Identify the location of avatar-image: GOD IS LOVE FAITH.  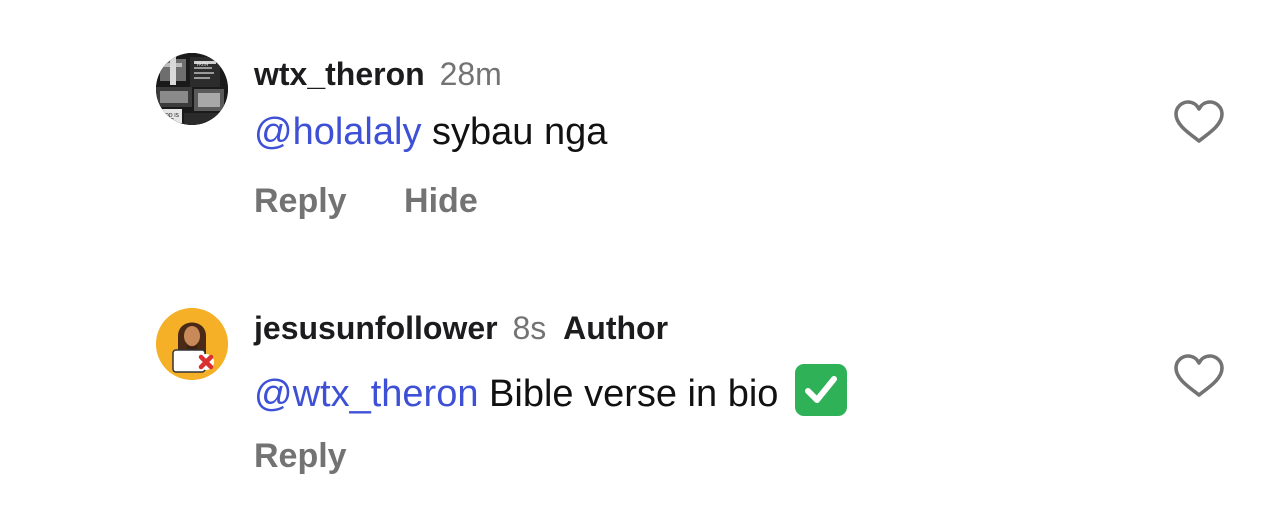
(192, 89).